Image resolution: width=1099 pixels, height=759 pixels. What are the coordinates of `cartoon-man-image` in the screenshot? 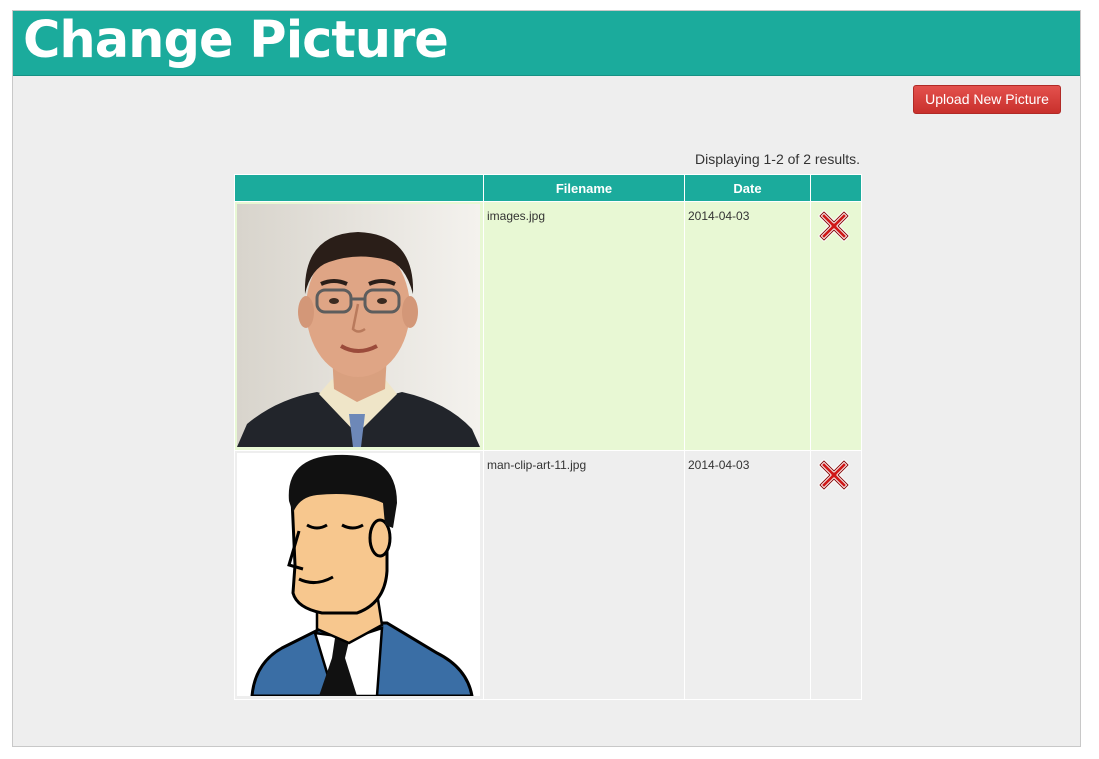 It's located at (358, 574).